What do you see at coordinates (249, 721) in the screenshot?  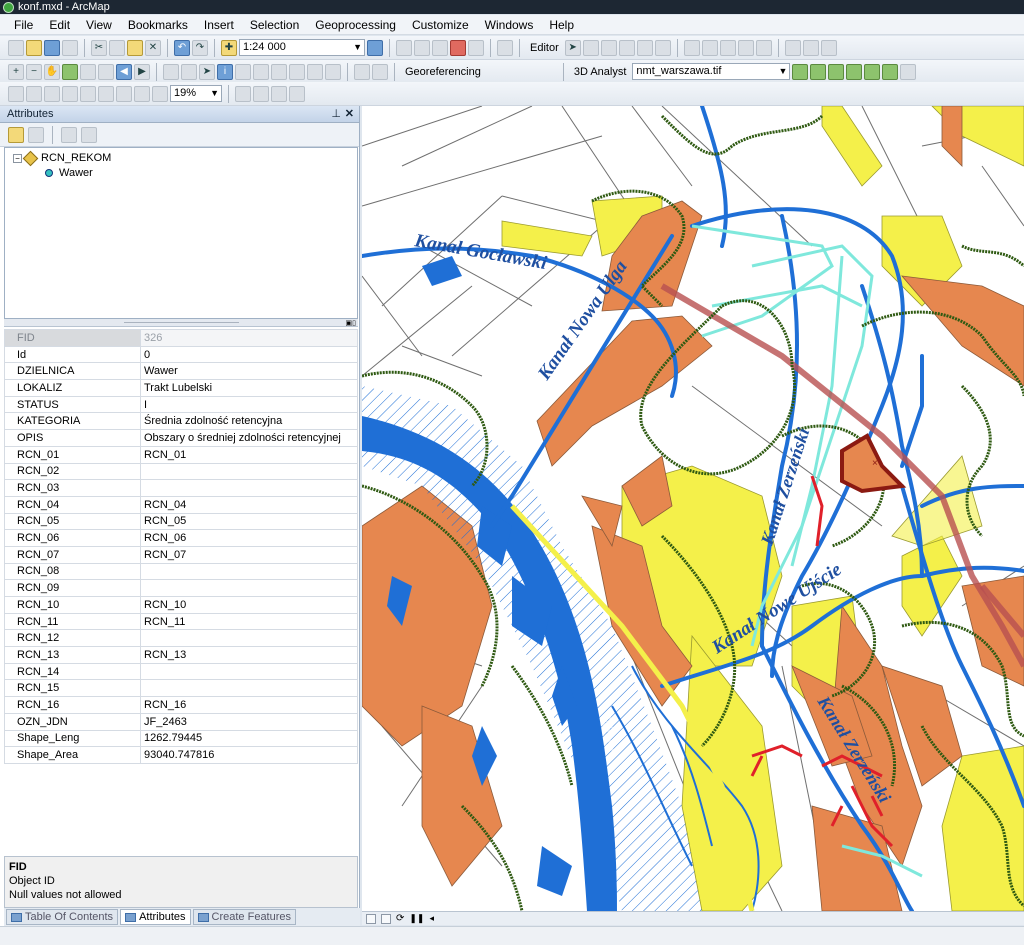 I see `attribute-field-value: JF_2463` at bounding box center [249, 721].